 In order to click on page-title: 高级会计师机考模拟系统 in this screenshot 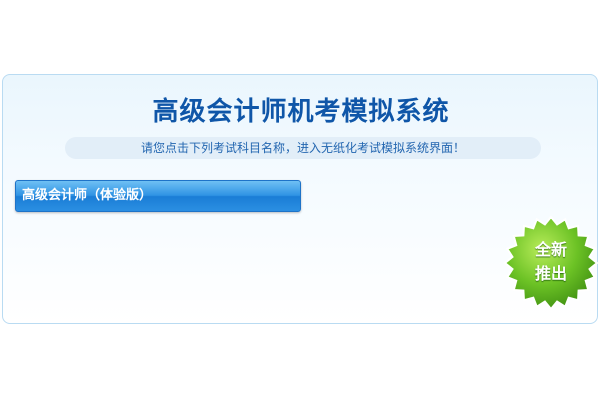, I will do `click(301, 112)`.